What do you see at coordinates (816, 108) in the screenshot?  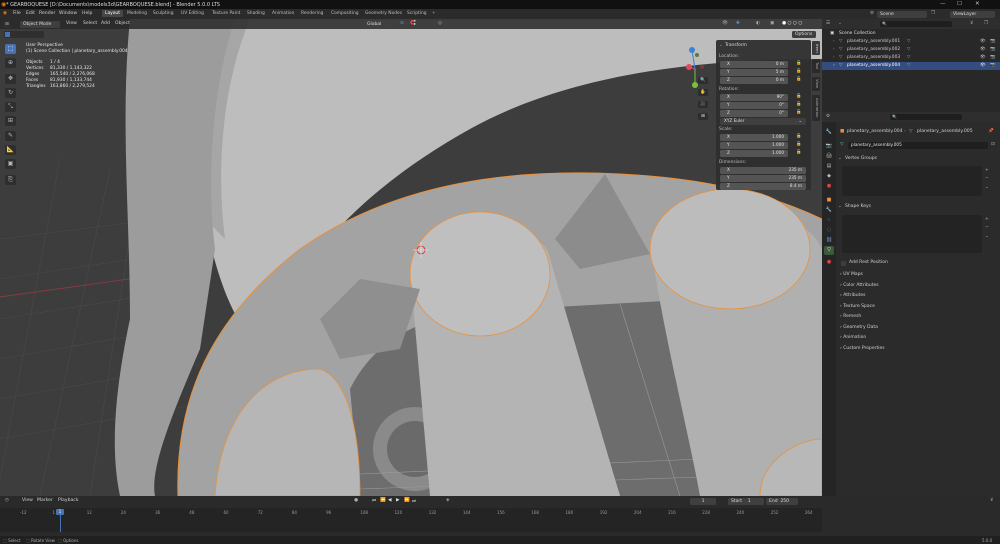 I see `sidebar-tab-animation: Animation` at bounding box center [816, 108].